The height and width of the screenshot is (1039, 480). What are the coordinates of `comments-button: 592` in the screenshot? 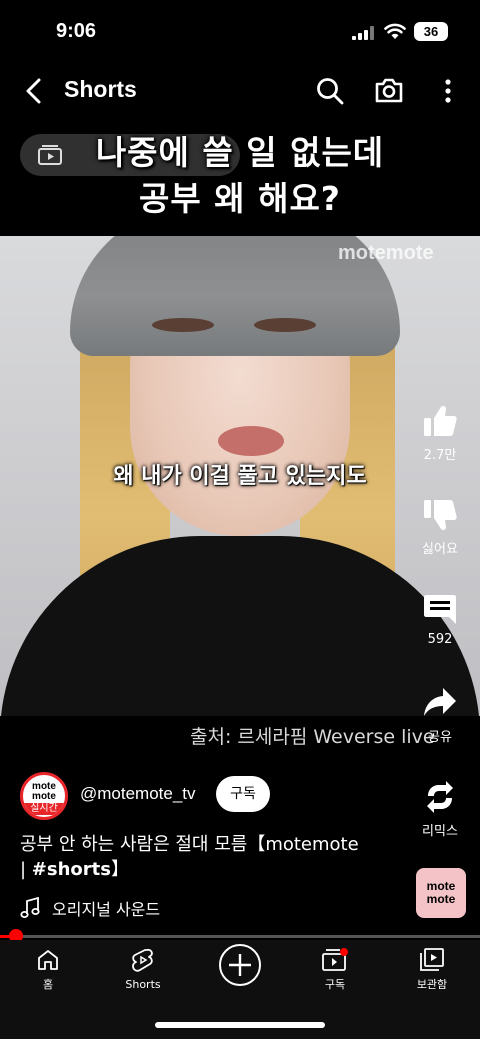 It's located at (440, 619).